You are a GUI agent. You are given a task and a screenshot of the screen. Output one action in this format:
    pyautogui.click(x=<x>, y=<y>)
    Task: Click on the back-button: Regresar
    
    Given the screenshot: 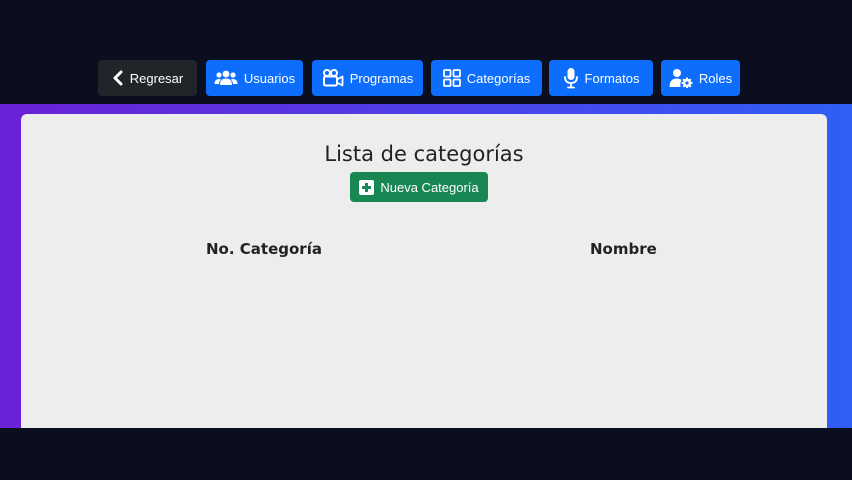 What is the action you would take?
    pyautogui.click(x=147, y=78)
    